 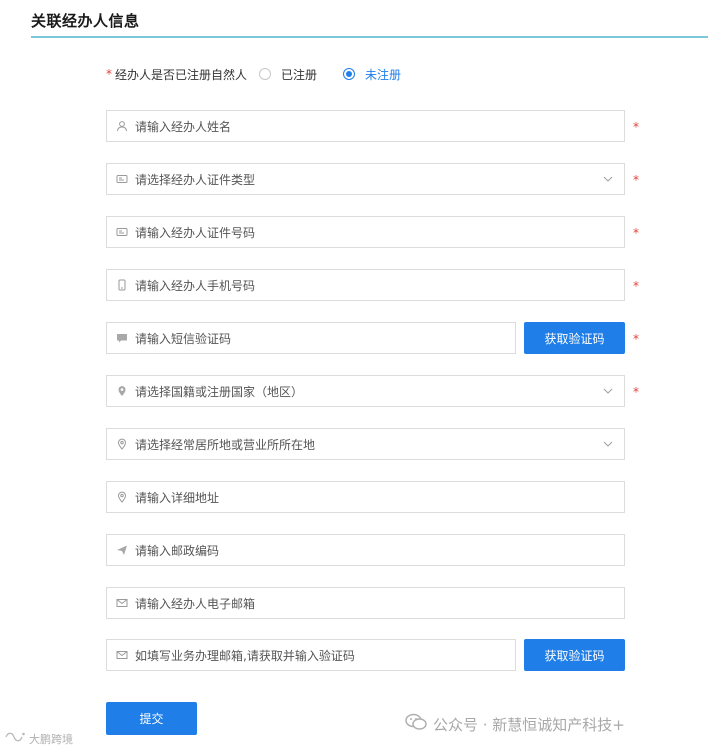 I want to click on radio-registered: 已注册, so click(x=288, y=74).